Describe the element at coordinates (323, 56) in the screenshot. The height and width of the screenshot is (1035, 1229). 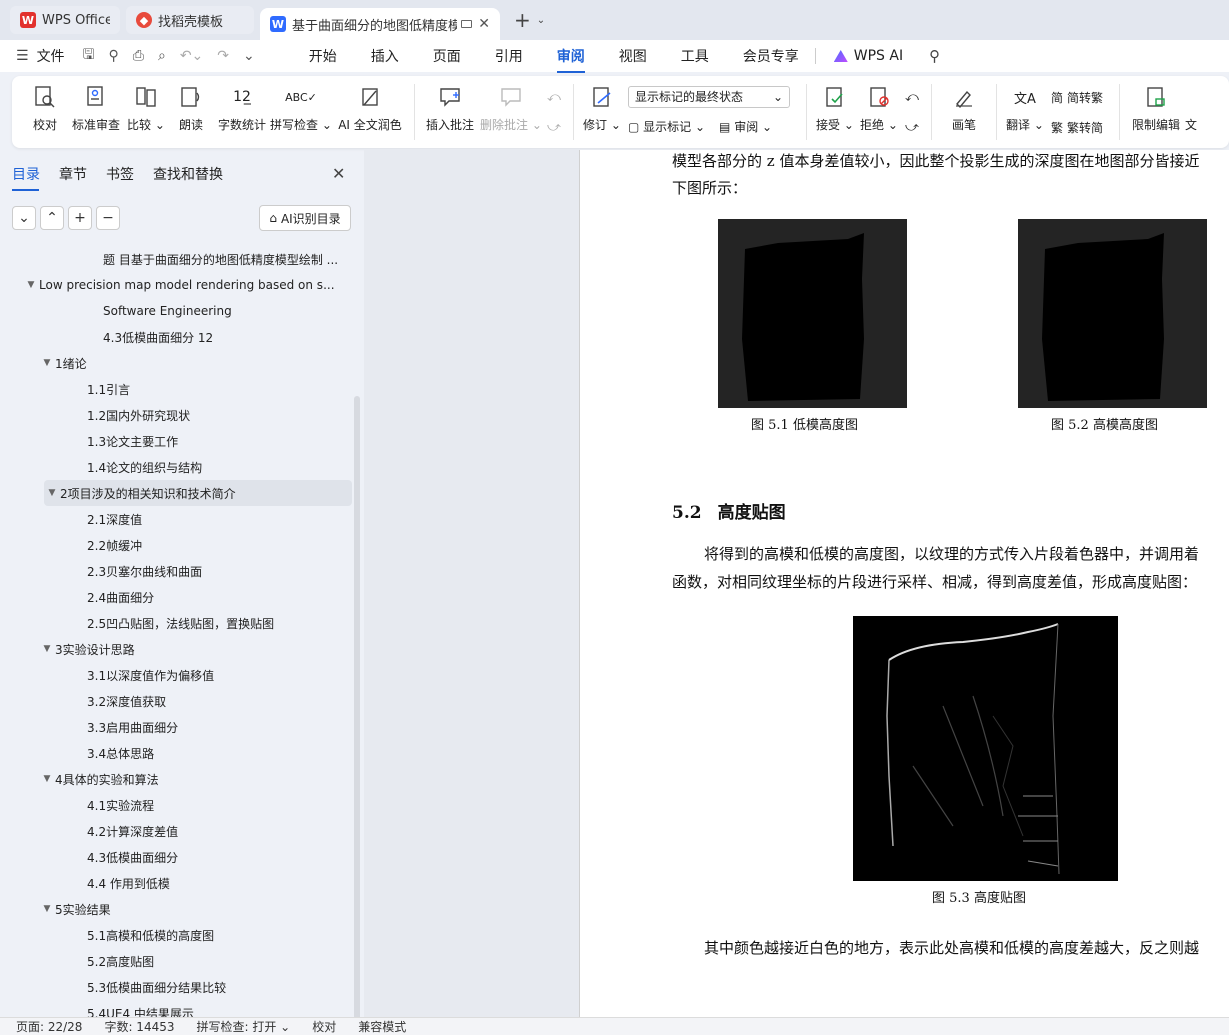
I see `menu-start: 开始` at that location.